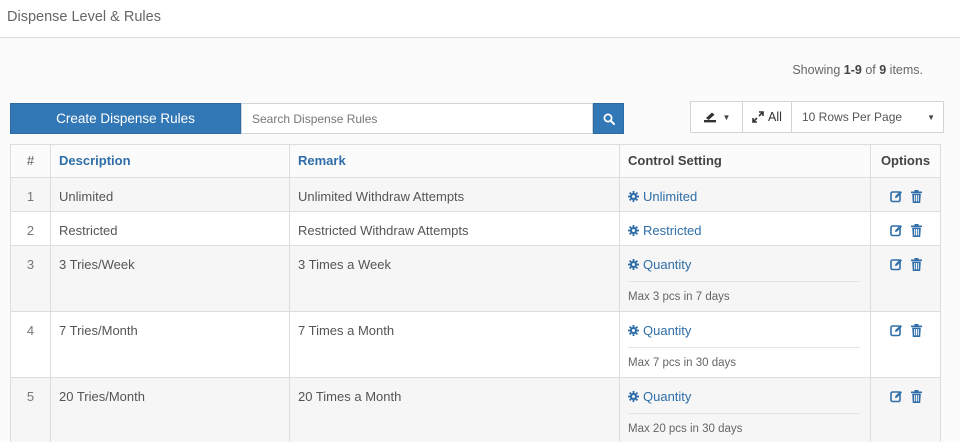  I want to click on create-dispense-rules-button: Create Dispense Rules, so click(125, 118).